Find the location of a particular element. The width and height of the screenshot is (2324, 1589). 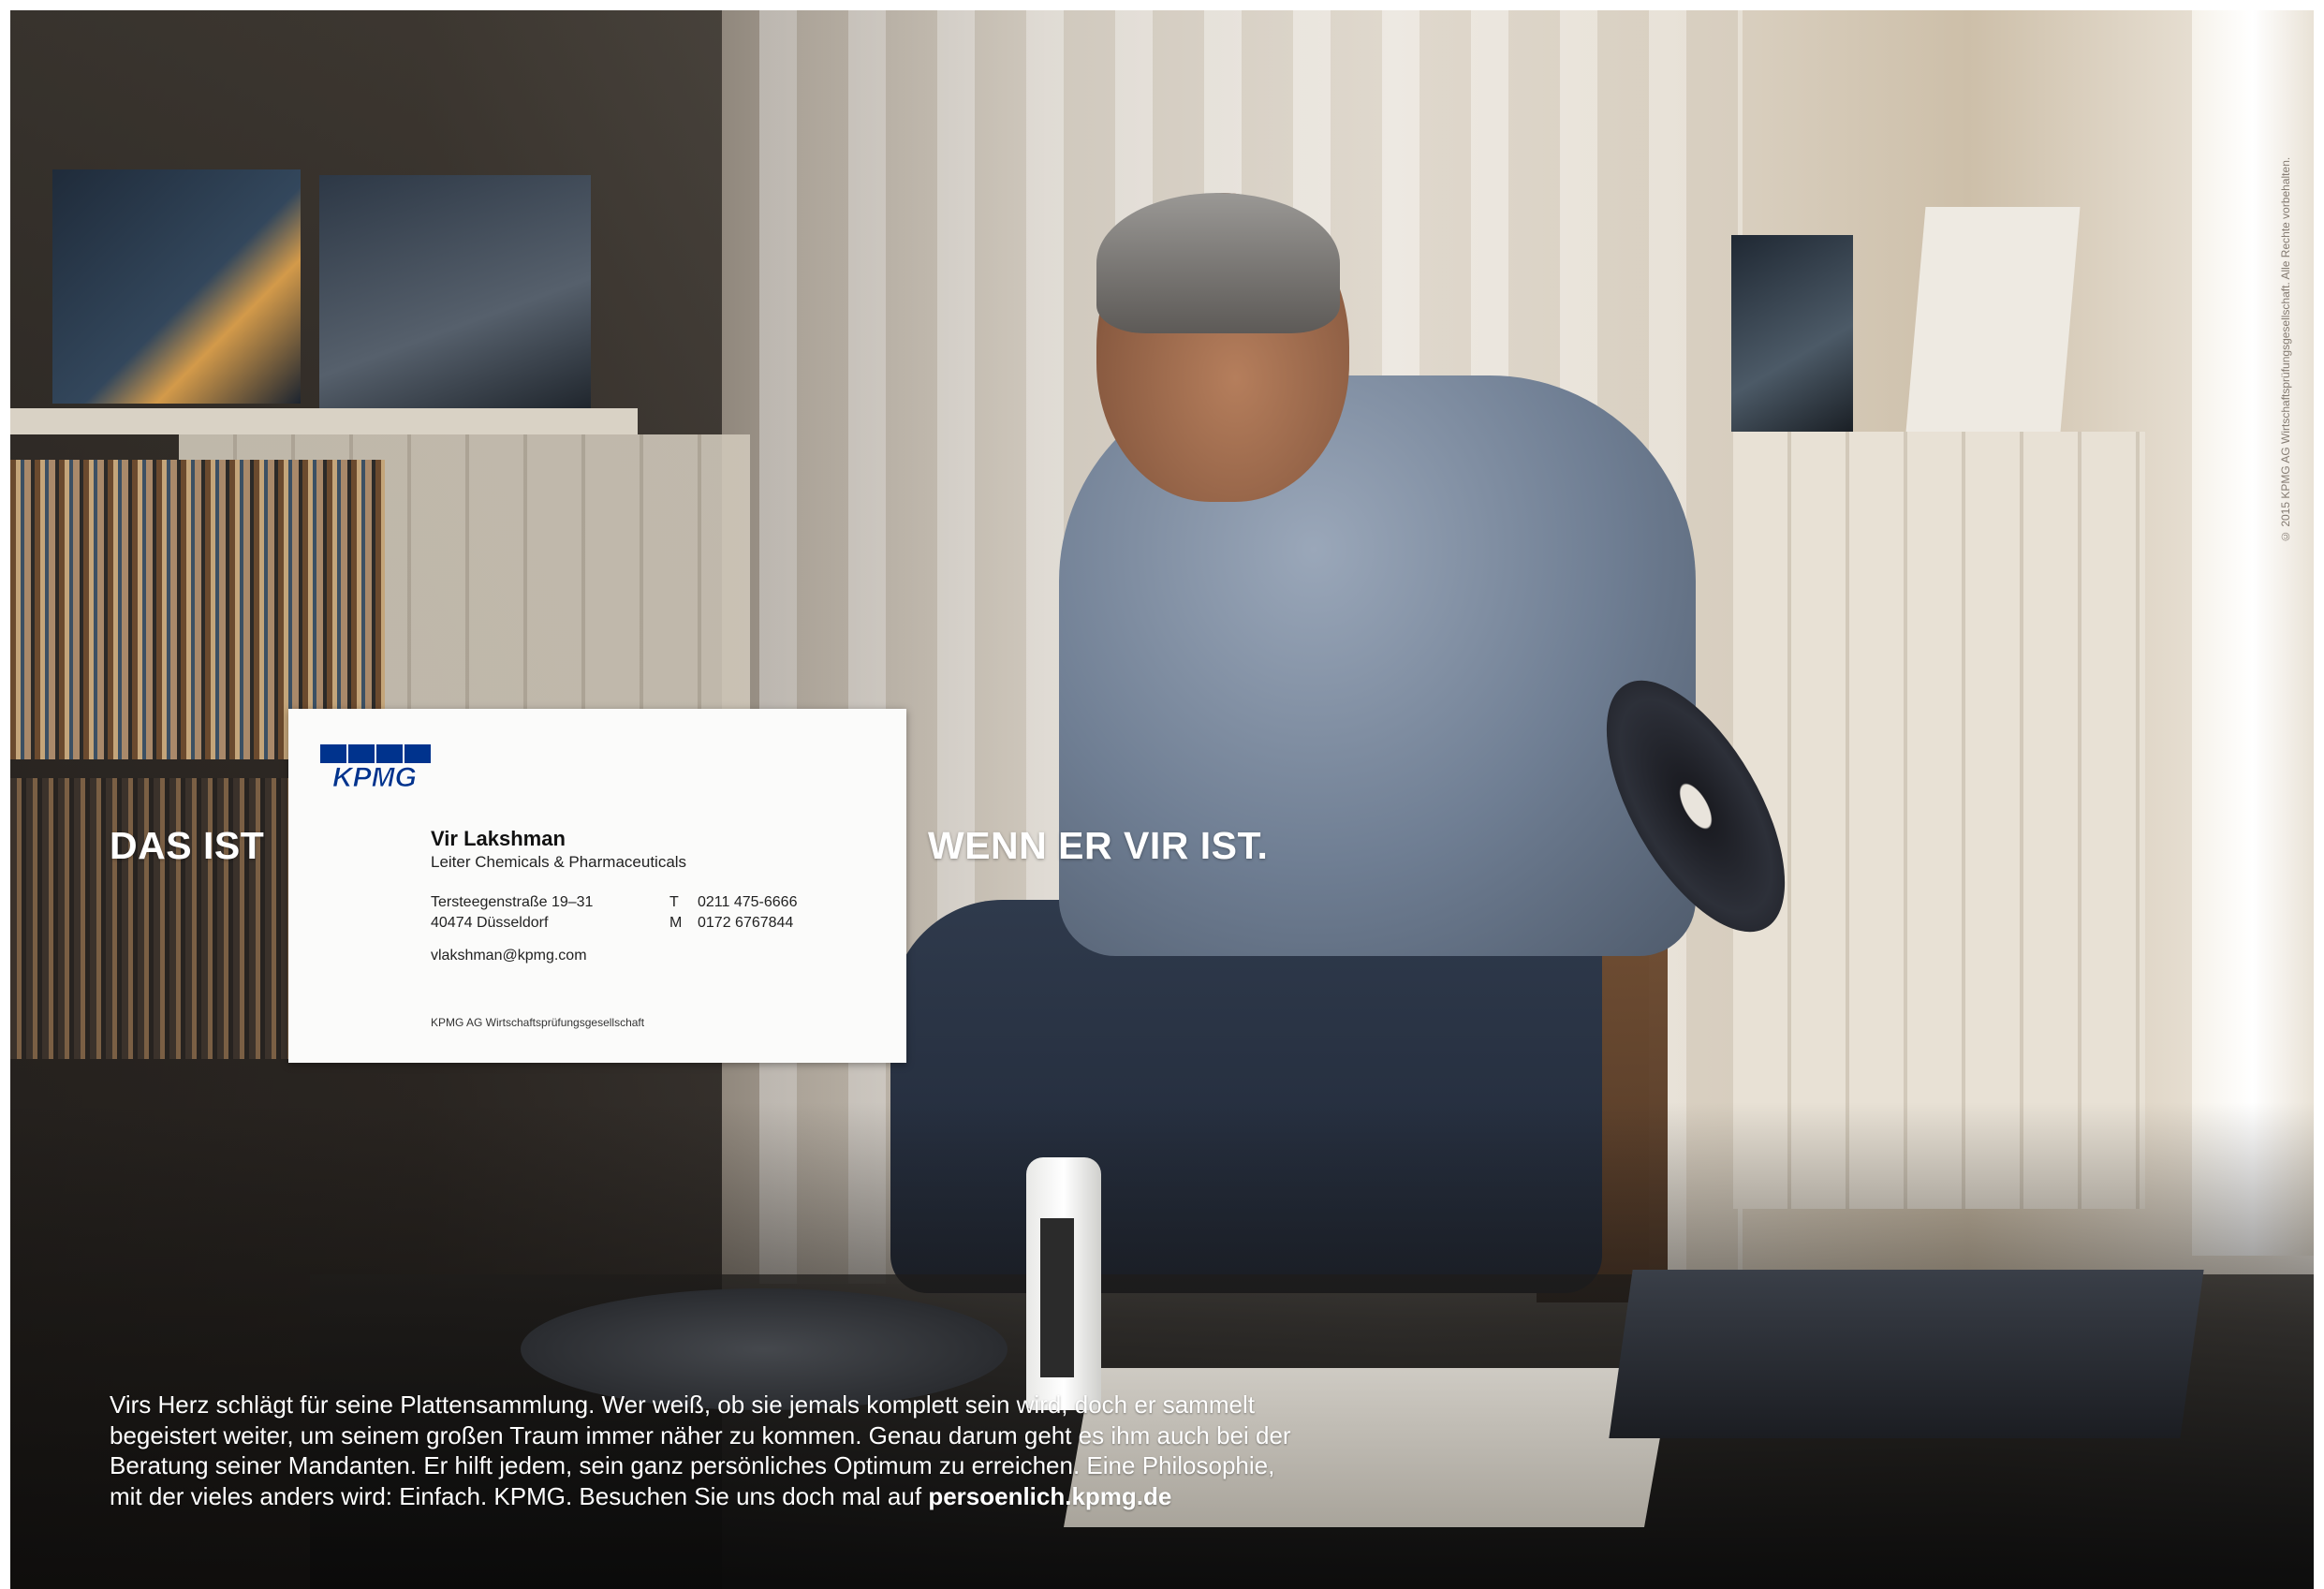

card-title: Leiter Chemicals & Pharmaceuticals is located at coordinates (559, 862).